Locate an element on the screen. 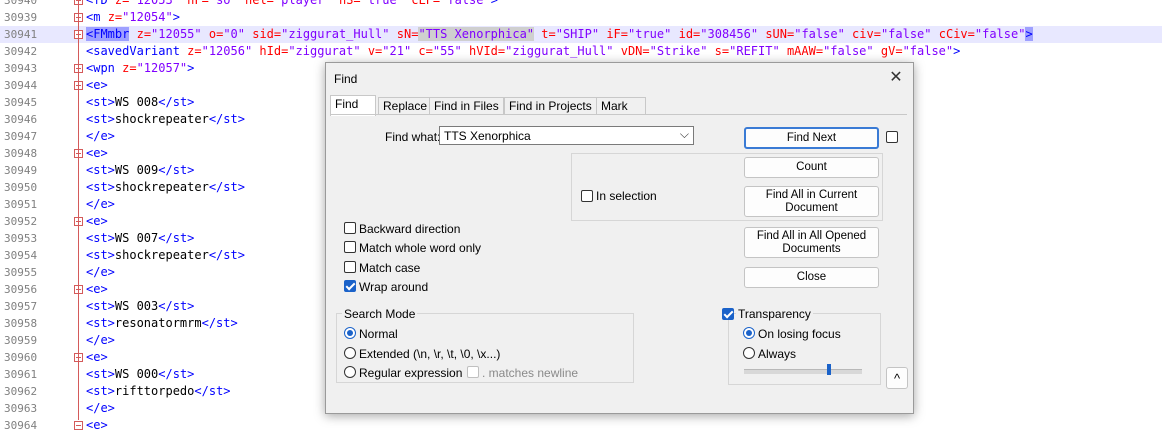 This screenshot has width=1162, height=434. code-text: <st>WS 003</st> is located at coordinates (140, 306).